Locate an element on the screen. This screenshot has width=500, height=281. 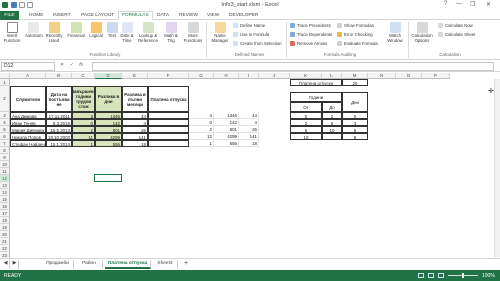
side-value-cell: 0 is located at coordinates (201, 122).